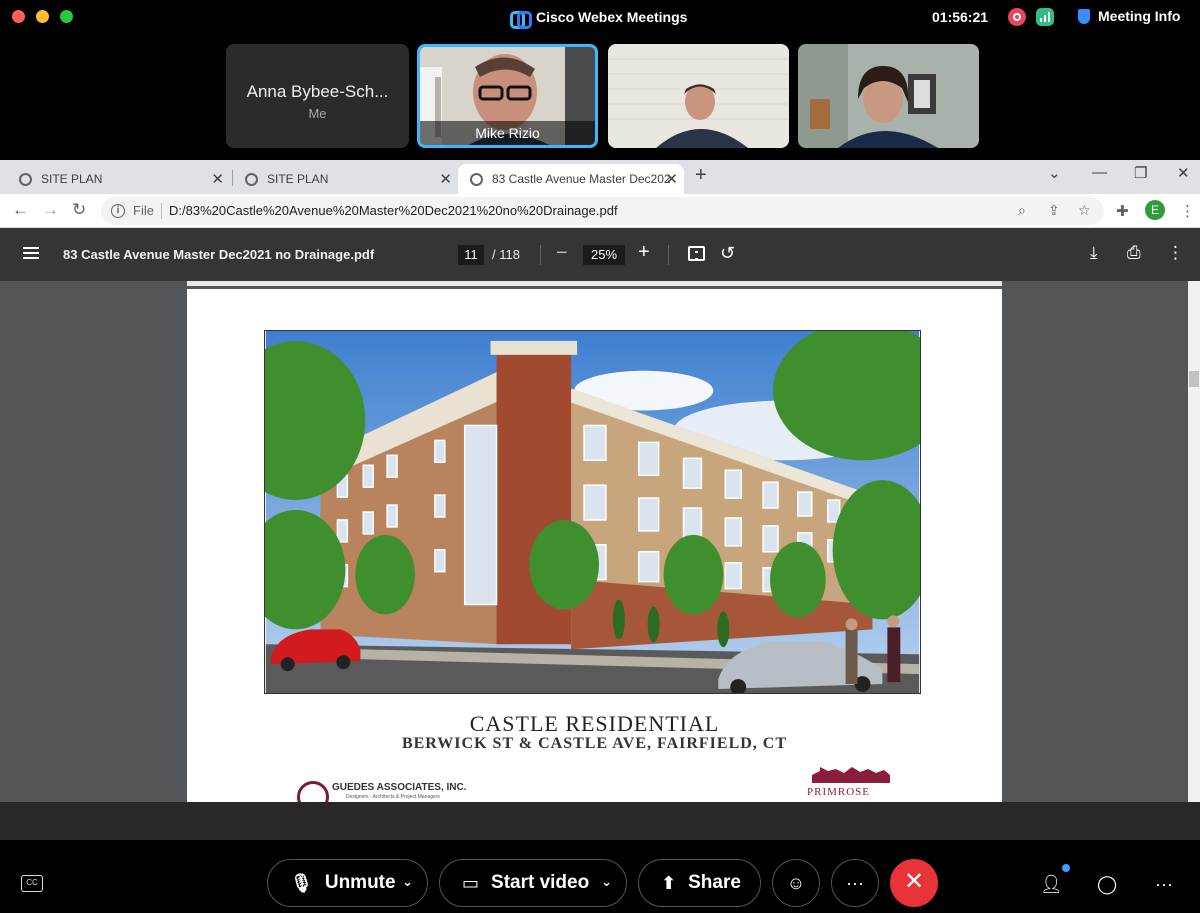 The height and width of the screenshot is (913, 1200). I want to click on zoom-window-button, so click(66, 16).